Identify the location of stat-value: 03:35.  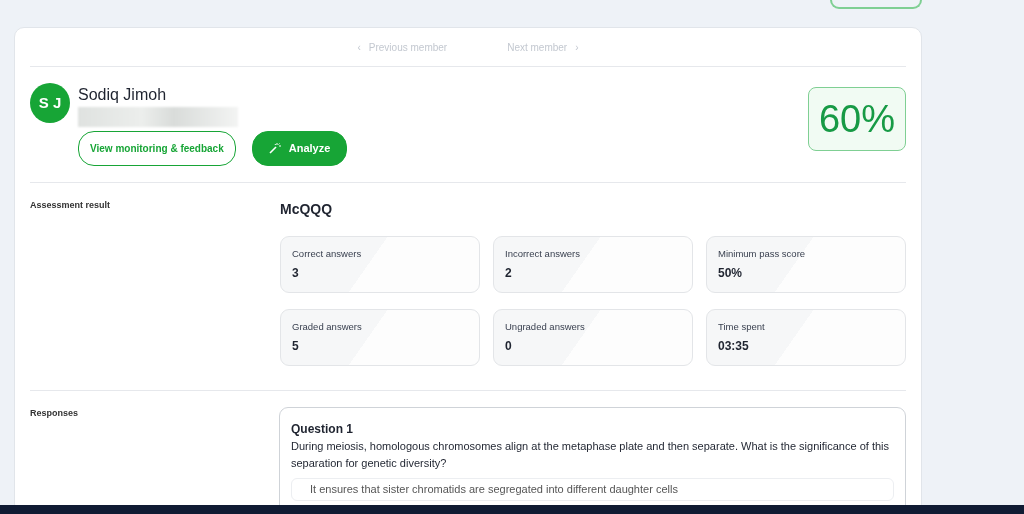
(734, 346).